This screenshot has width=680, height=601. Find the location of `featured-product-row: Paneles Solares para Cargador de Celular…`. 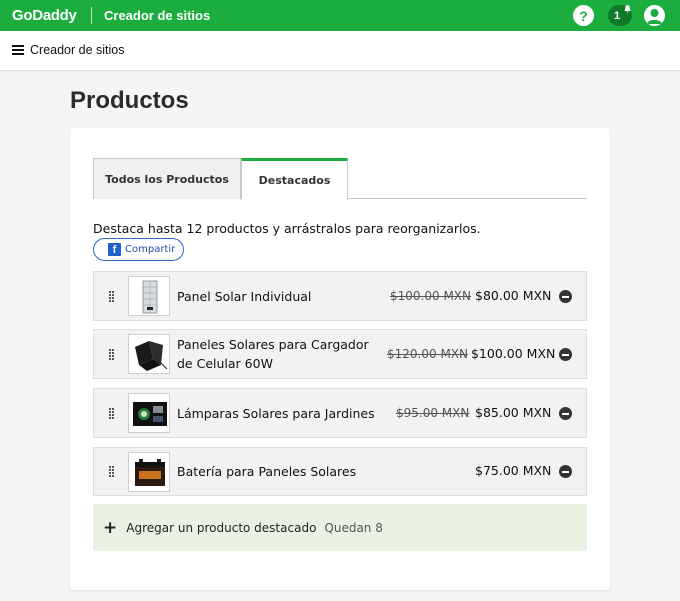

featured-product-row: Paneles Solares para Cargador de Celular… is located at coordinates (340, 354).